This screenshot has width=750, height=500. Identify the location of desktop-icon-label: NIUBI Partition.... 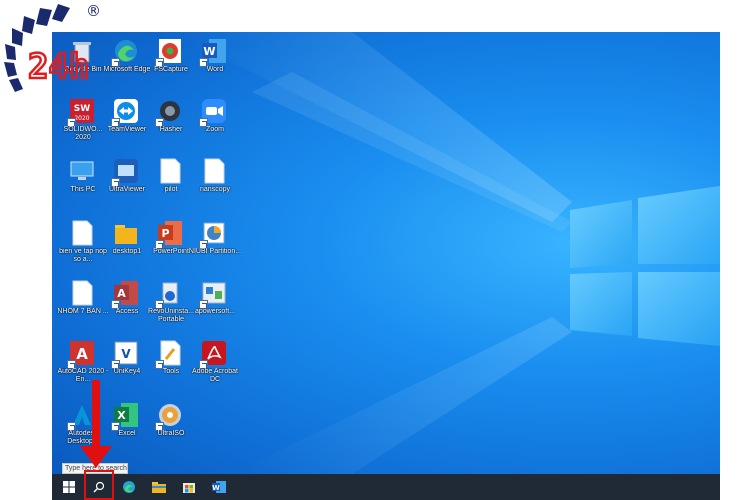
(215, 251).